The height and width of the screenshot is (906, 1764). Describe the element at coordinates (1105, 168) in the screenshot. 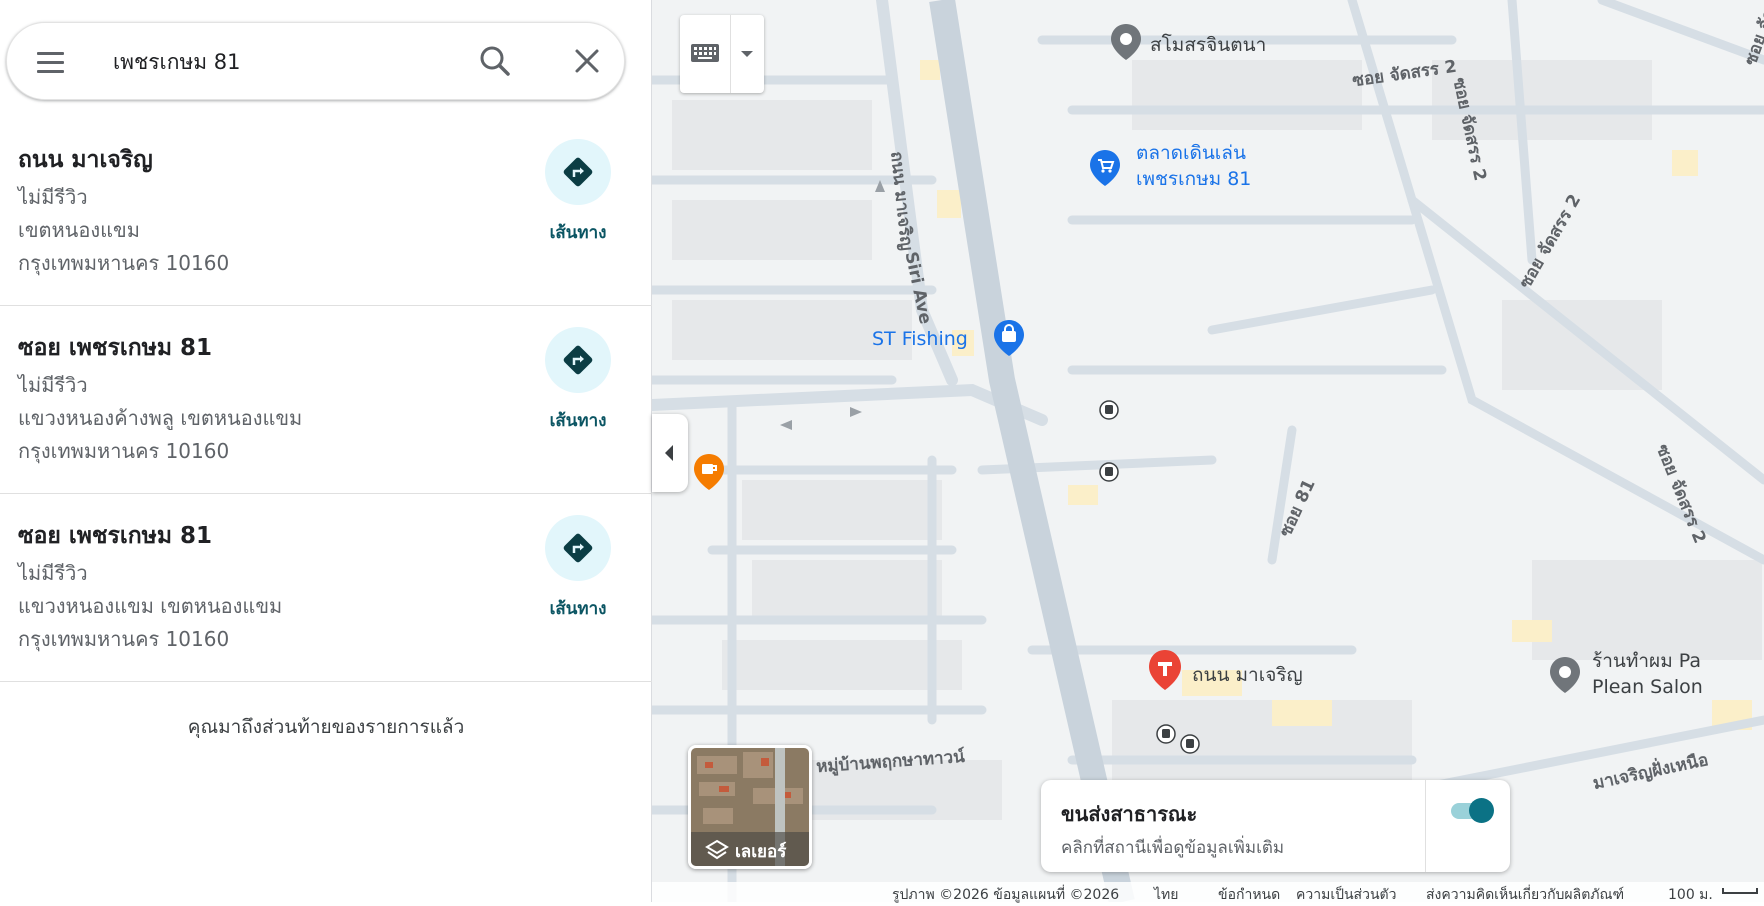

I see `shopping-cart-icon` at that location.